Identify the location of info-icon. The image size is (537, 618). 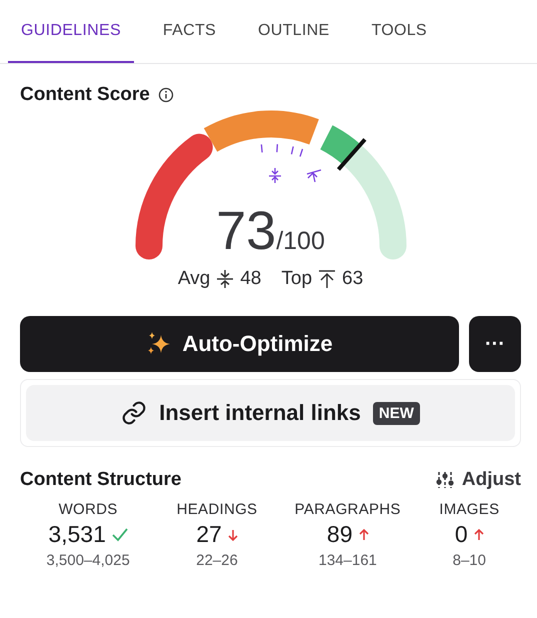
(166, 95).